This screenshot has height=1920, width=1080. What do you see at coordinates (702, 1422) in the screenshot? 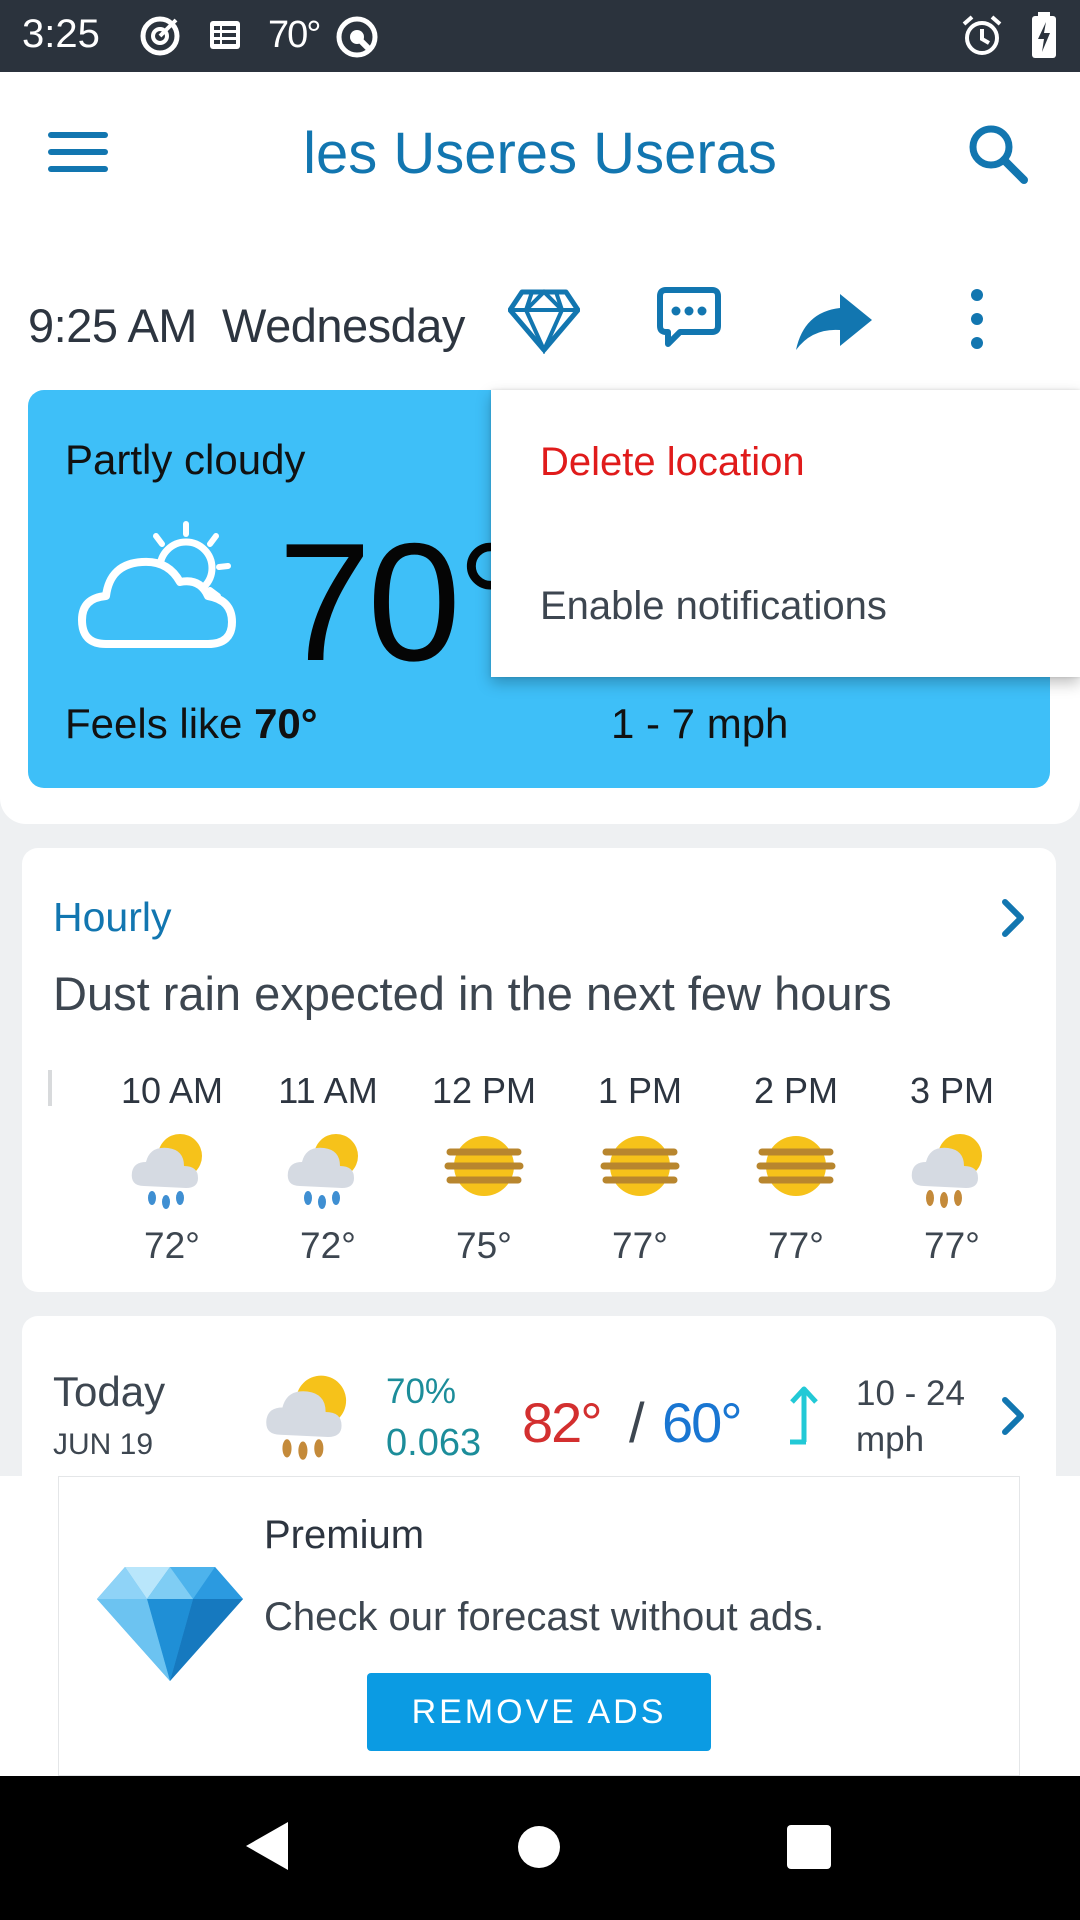
I see `low-temp: 60°` at bounding box center [702, 1422].